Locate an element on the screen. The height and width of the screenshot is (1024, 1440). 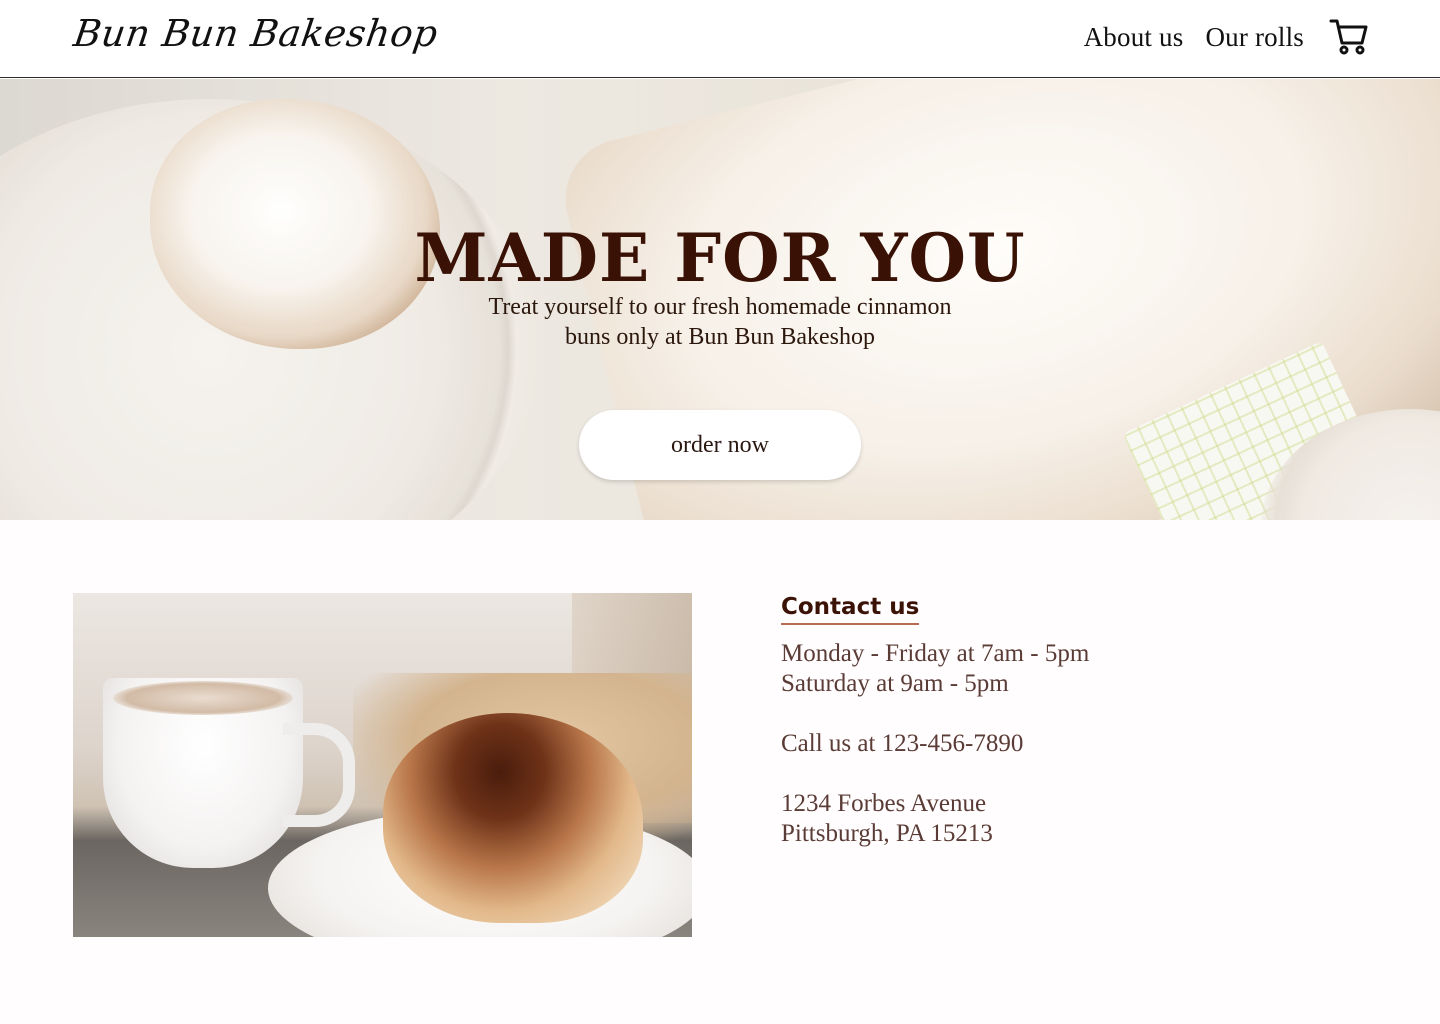
photo-cinnamon-bun is located at coordinates (513, 818).